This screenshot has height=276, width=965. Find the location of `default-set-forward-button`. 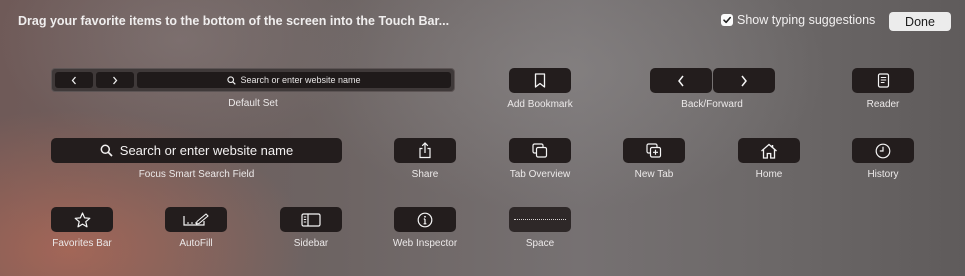

default-set-forward-button is located at coordinates (115, 80).